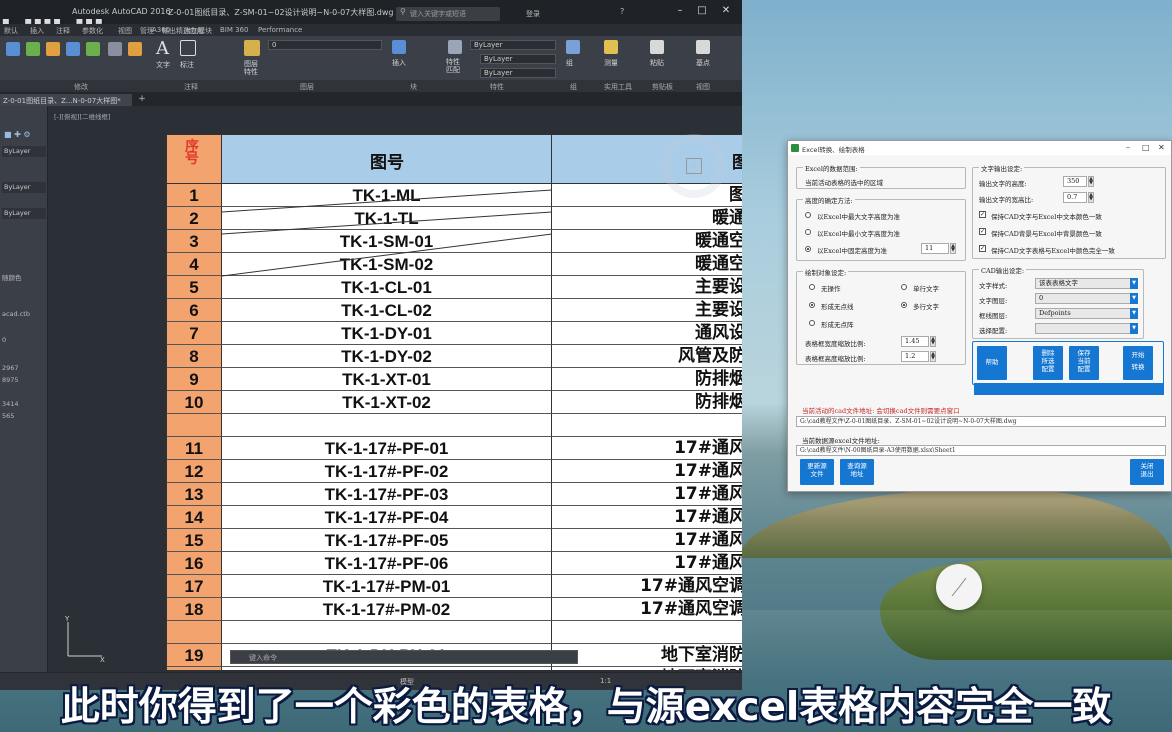 This screenshot has height=732, width=1172. What do you see at coordinates (454, 563) in the screenshot?
I see `table-row: 16 TK-1-17#-PF-06 17#通风` at bounding box center [454, 563].